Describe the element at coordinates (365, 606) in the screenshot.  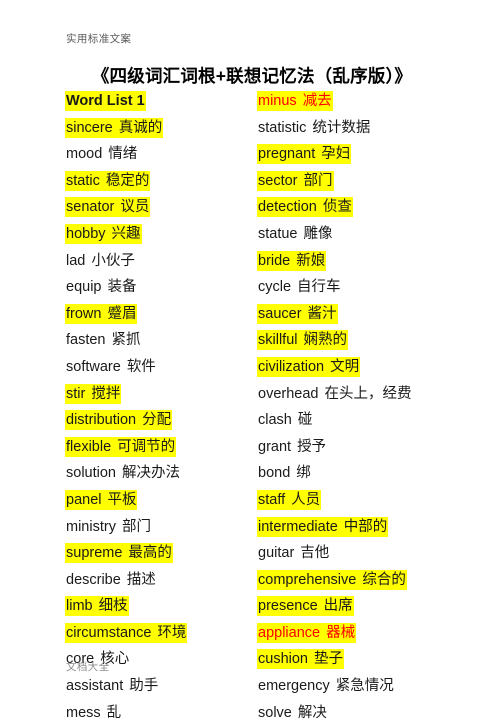
I see `word-entry: presence 出席` at that location.